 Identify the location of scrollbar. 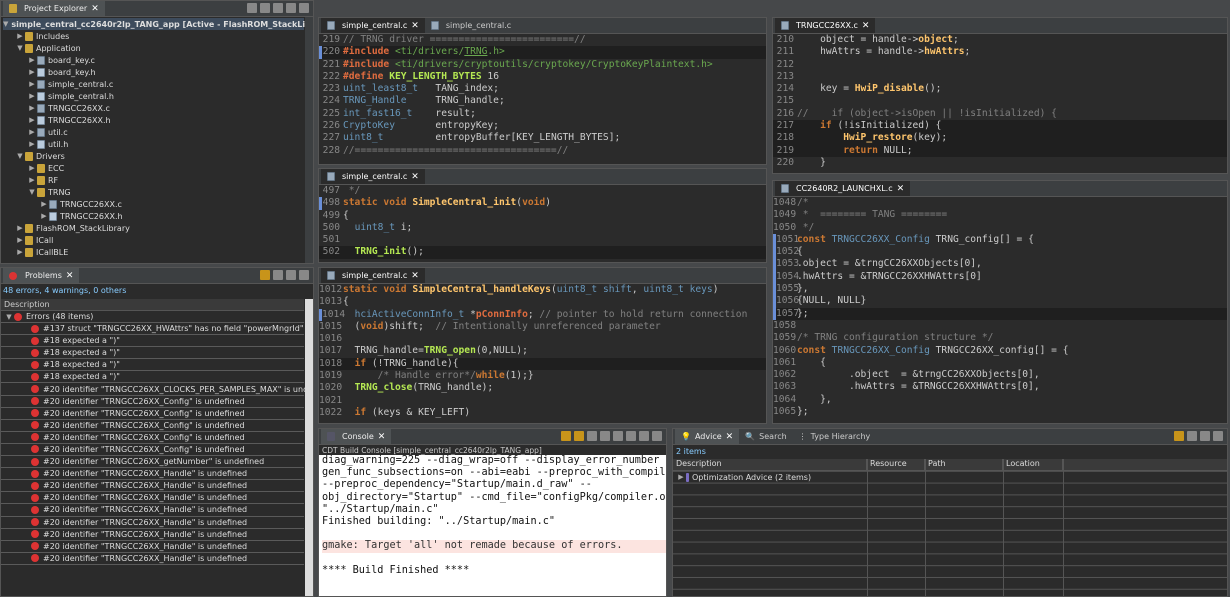
(309, 140).